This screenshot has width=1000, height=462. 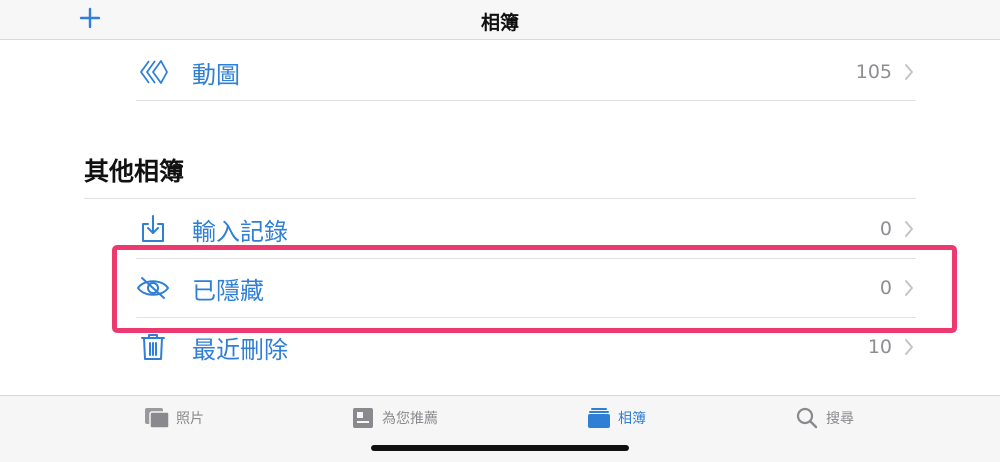 I want to click on eye-slash-icon, so click(x=153, y=288).